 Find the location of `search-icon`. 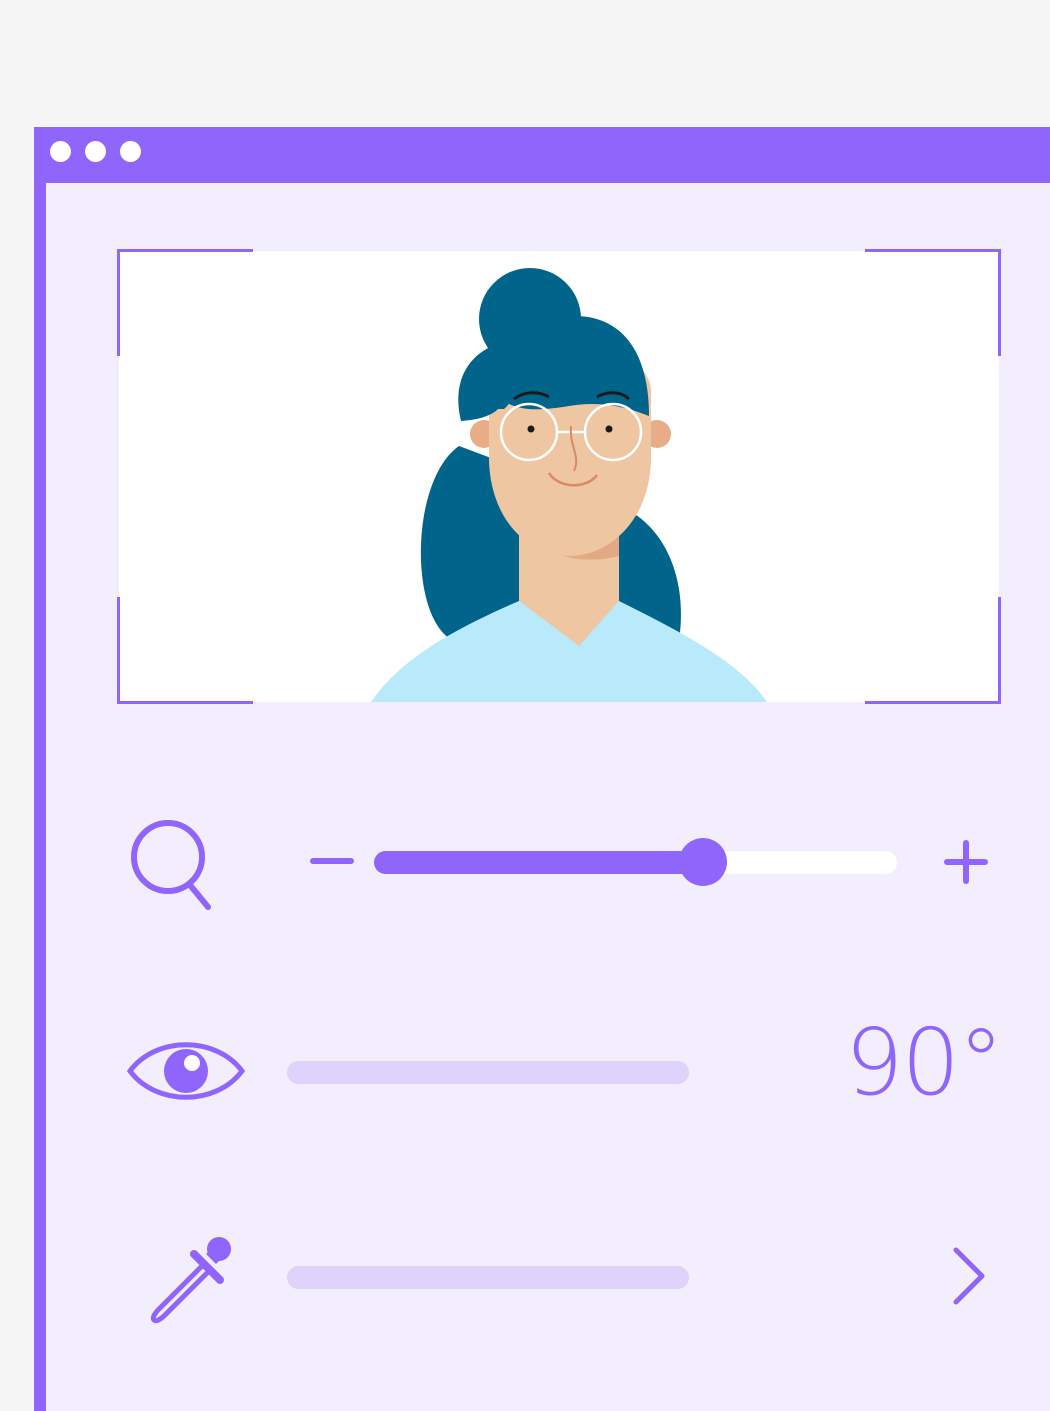

search-icon is located at coordinates (173, 865).